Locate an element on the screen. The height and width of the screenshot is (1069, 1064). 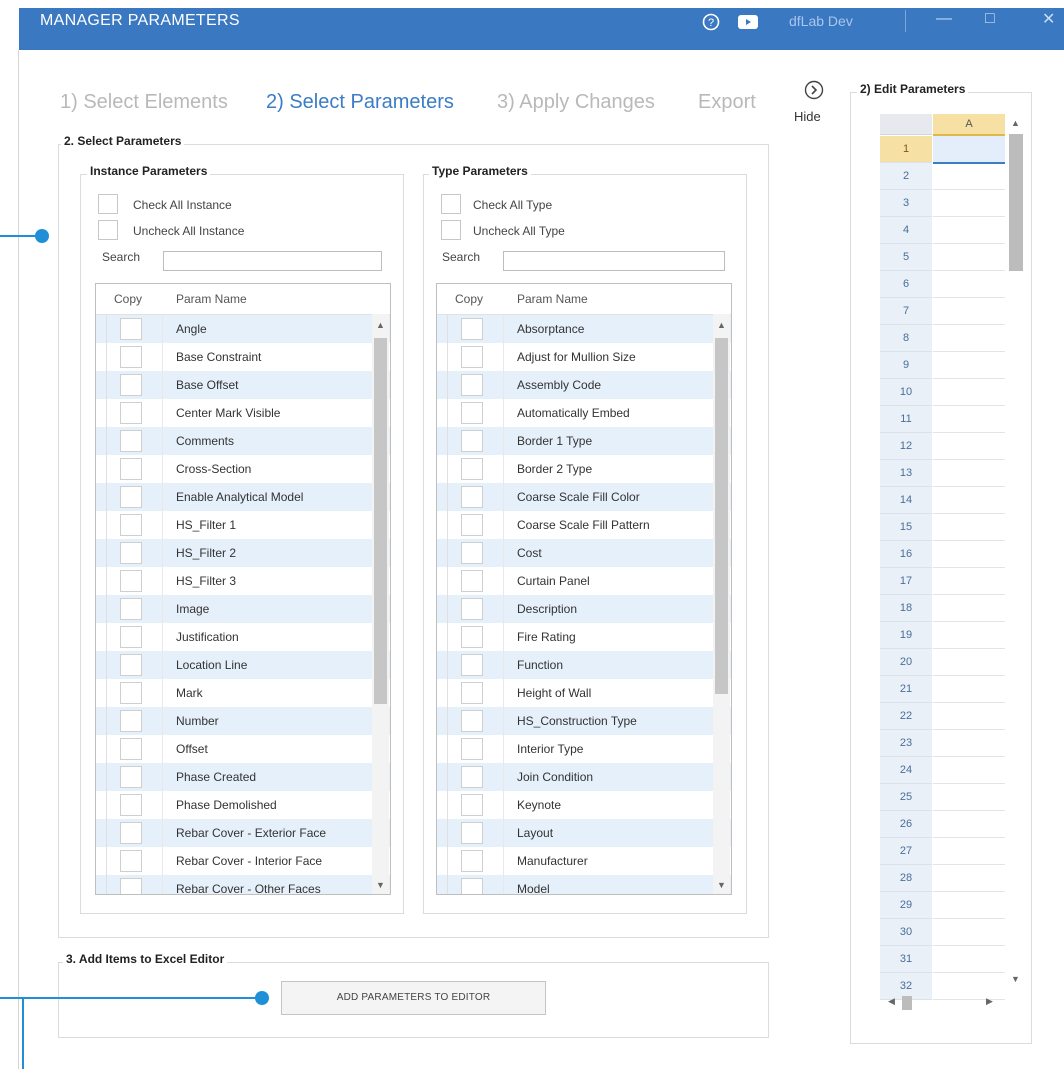
instance-search-input is located at coordinates (272, 261).